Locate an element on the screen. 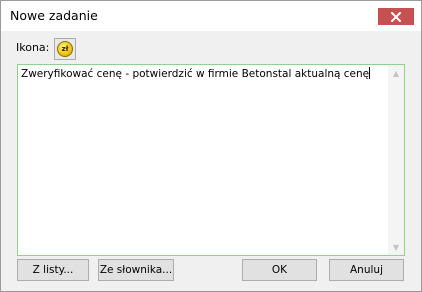 This screenshot has width=422, height=292. scroll-down-icon: ▼ is located at coordinates (396, 247).